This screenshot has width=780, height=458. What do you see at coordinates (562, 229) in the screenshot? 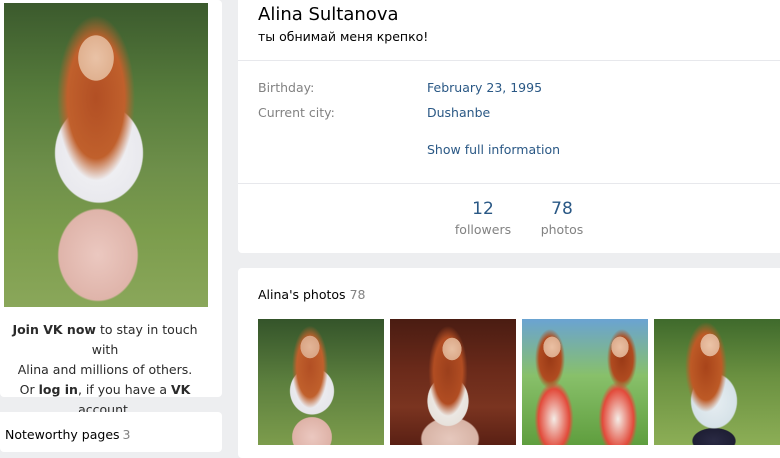
I see `photos-label: photos` at bounding box center [562, 229].